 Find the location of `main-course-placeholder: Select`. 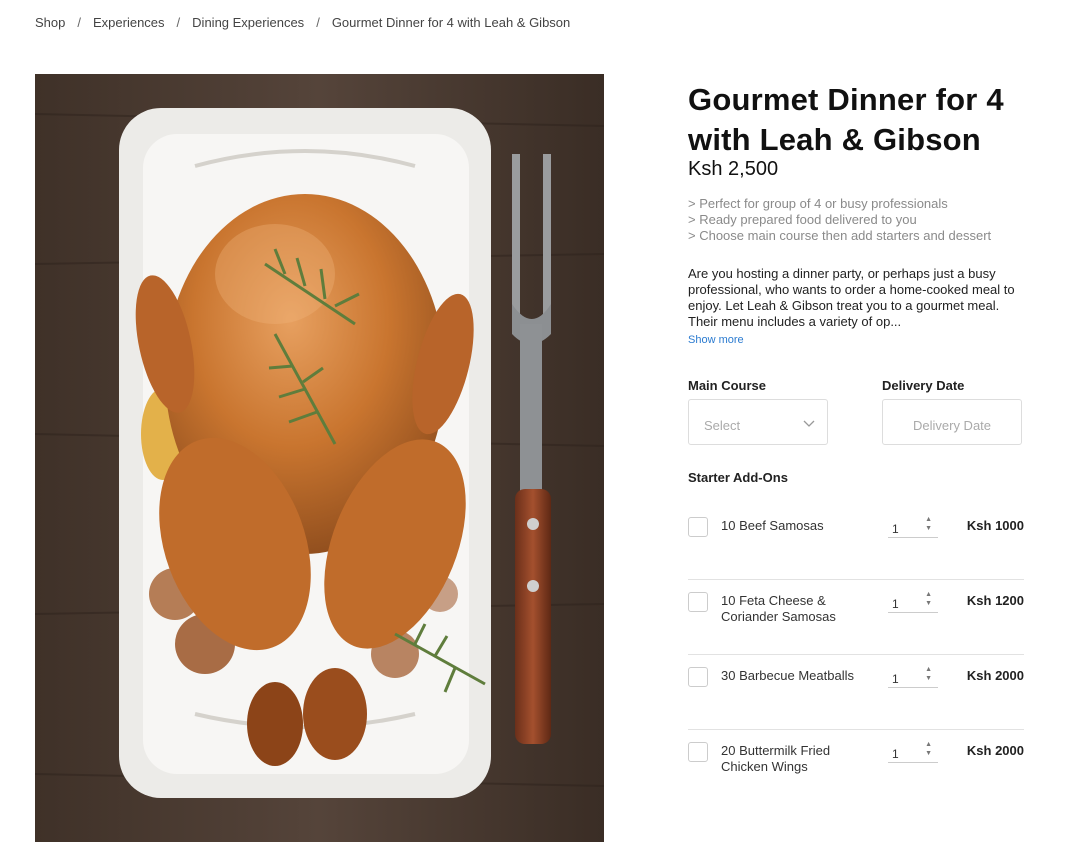

main-course-placeholder: Select is located at coordinates (722, 425).